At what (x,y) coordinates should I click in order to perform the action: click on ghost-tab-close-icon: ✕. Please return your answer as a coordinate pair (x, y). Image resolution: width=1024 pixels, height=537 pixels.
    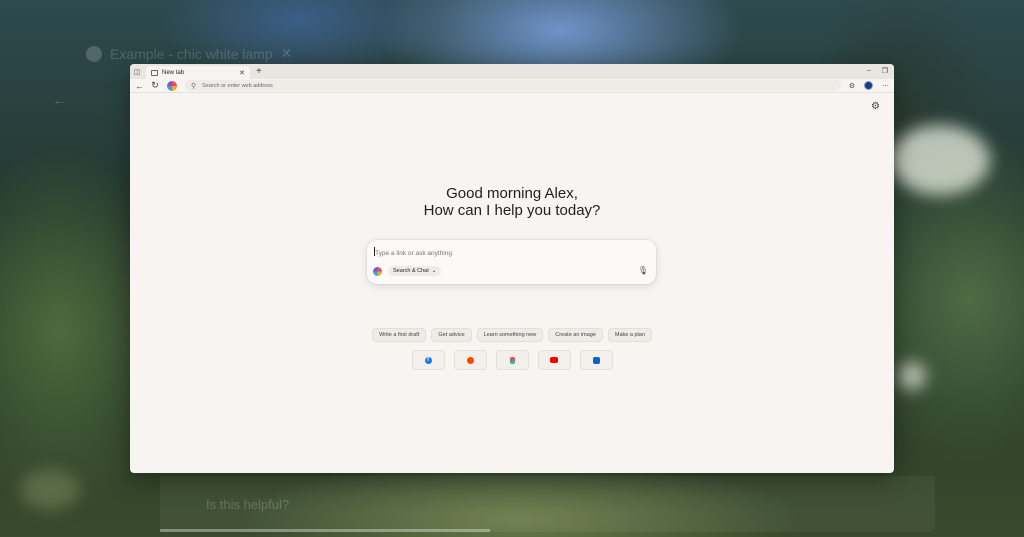
    Looking at the image, I should click on (286, 53).